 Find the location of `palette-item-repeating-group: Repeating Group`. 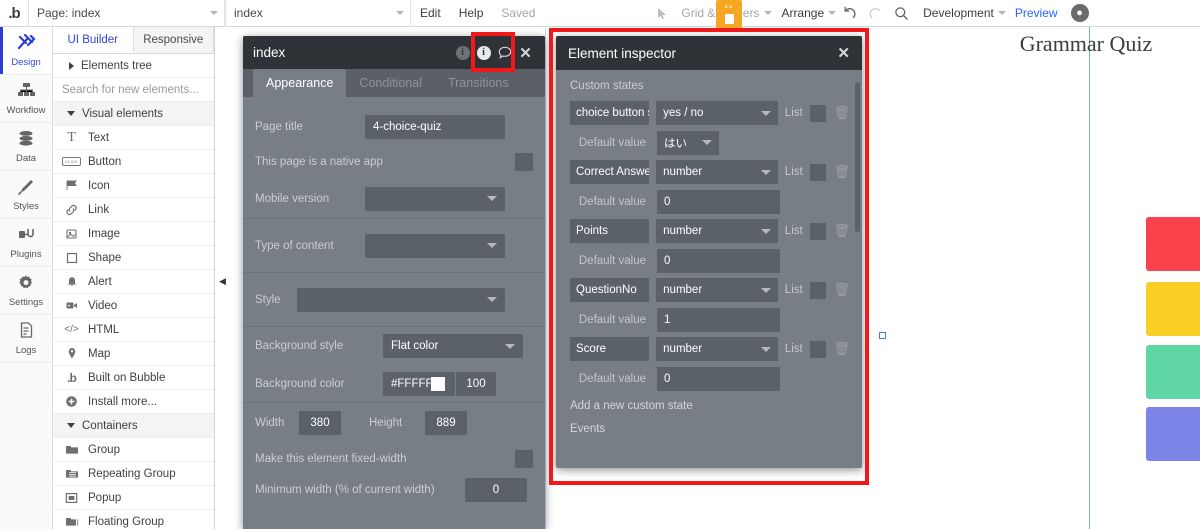

palette-item-repeating-group: Repeating Group is located at coordinates (133, 474).